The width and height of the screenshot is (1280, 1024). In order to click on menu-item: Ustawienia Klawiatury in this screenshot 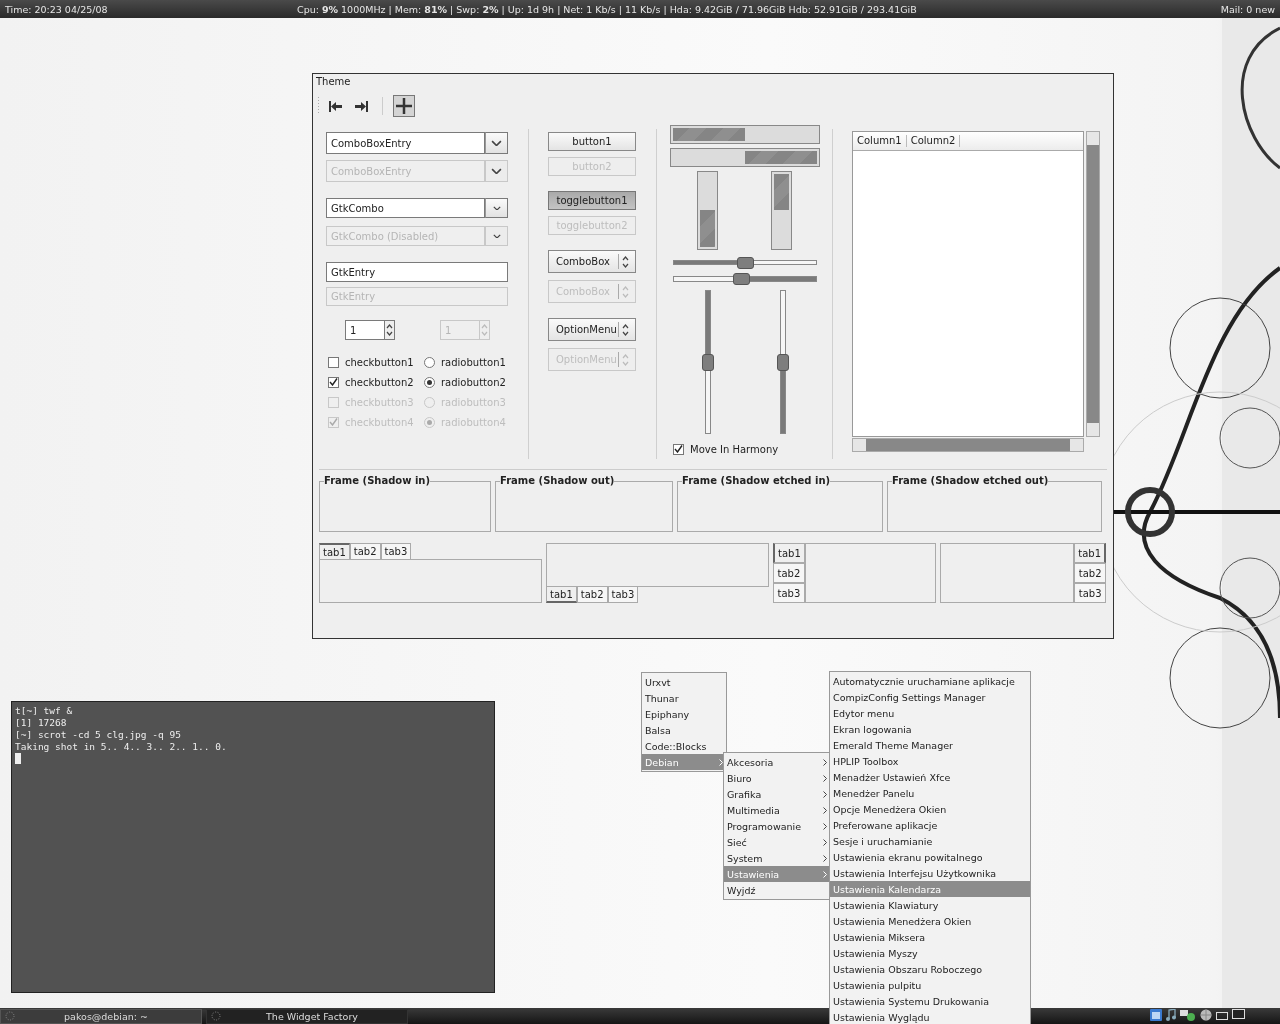, I will do `click(930, 905)`.